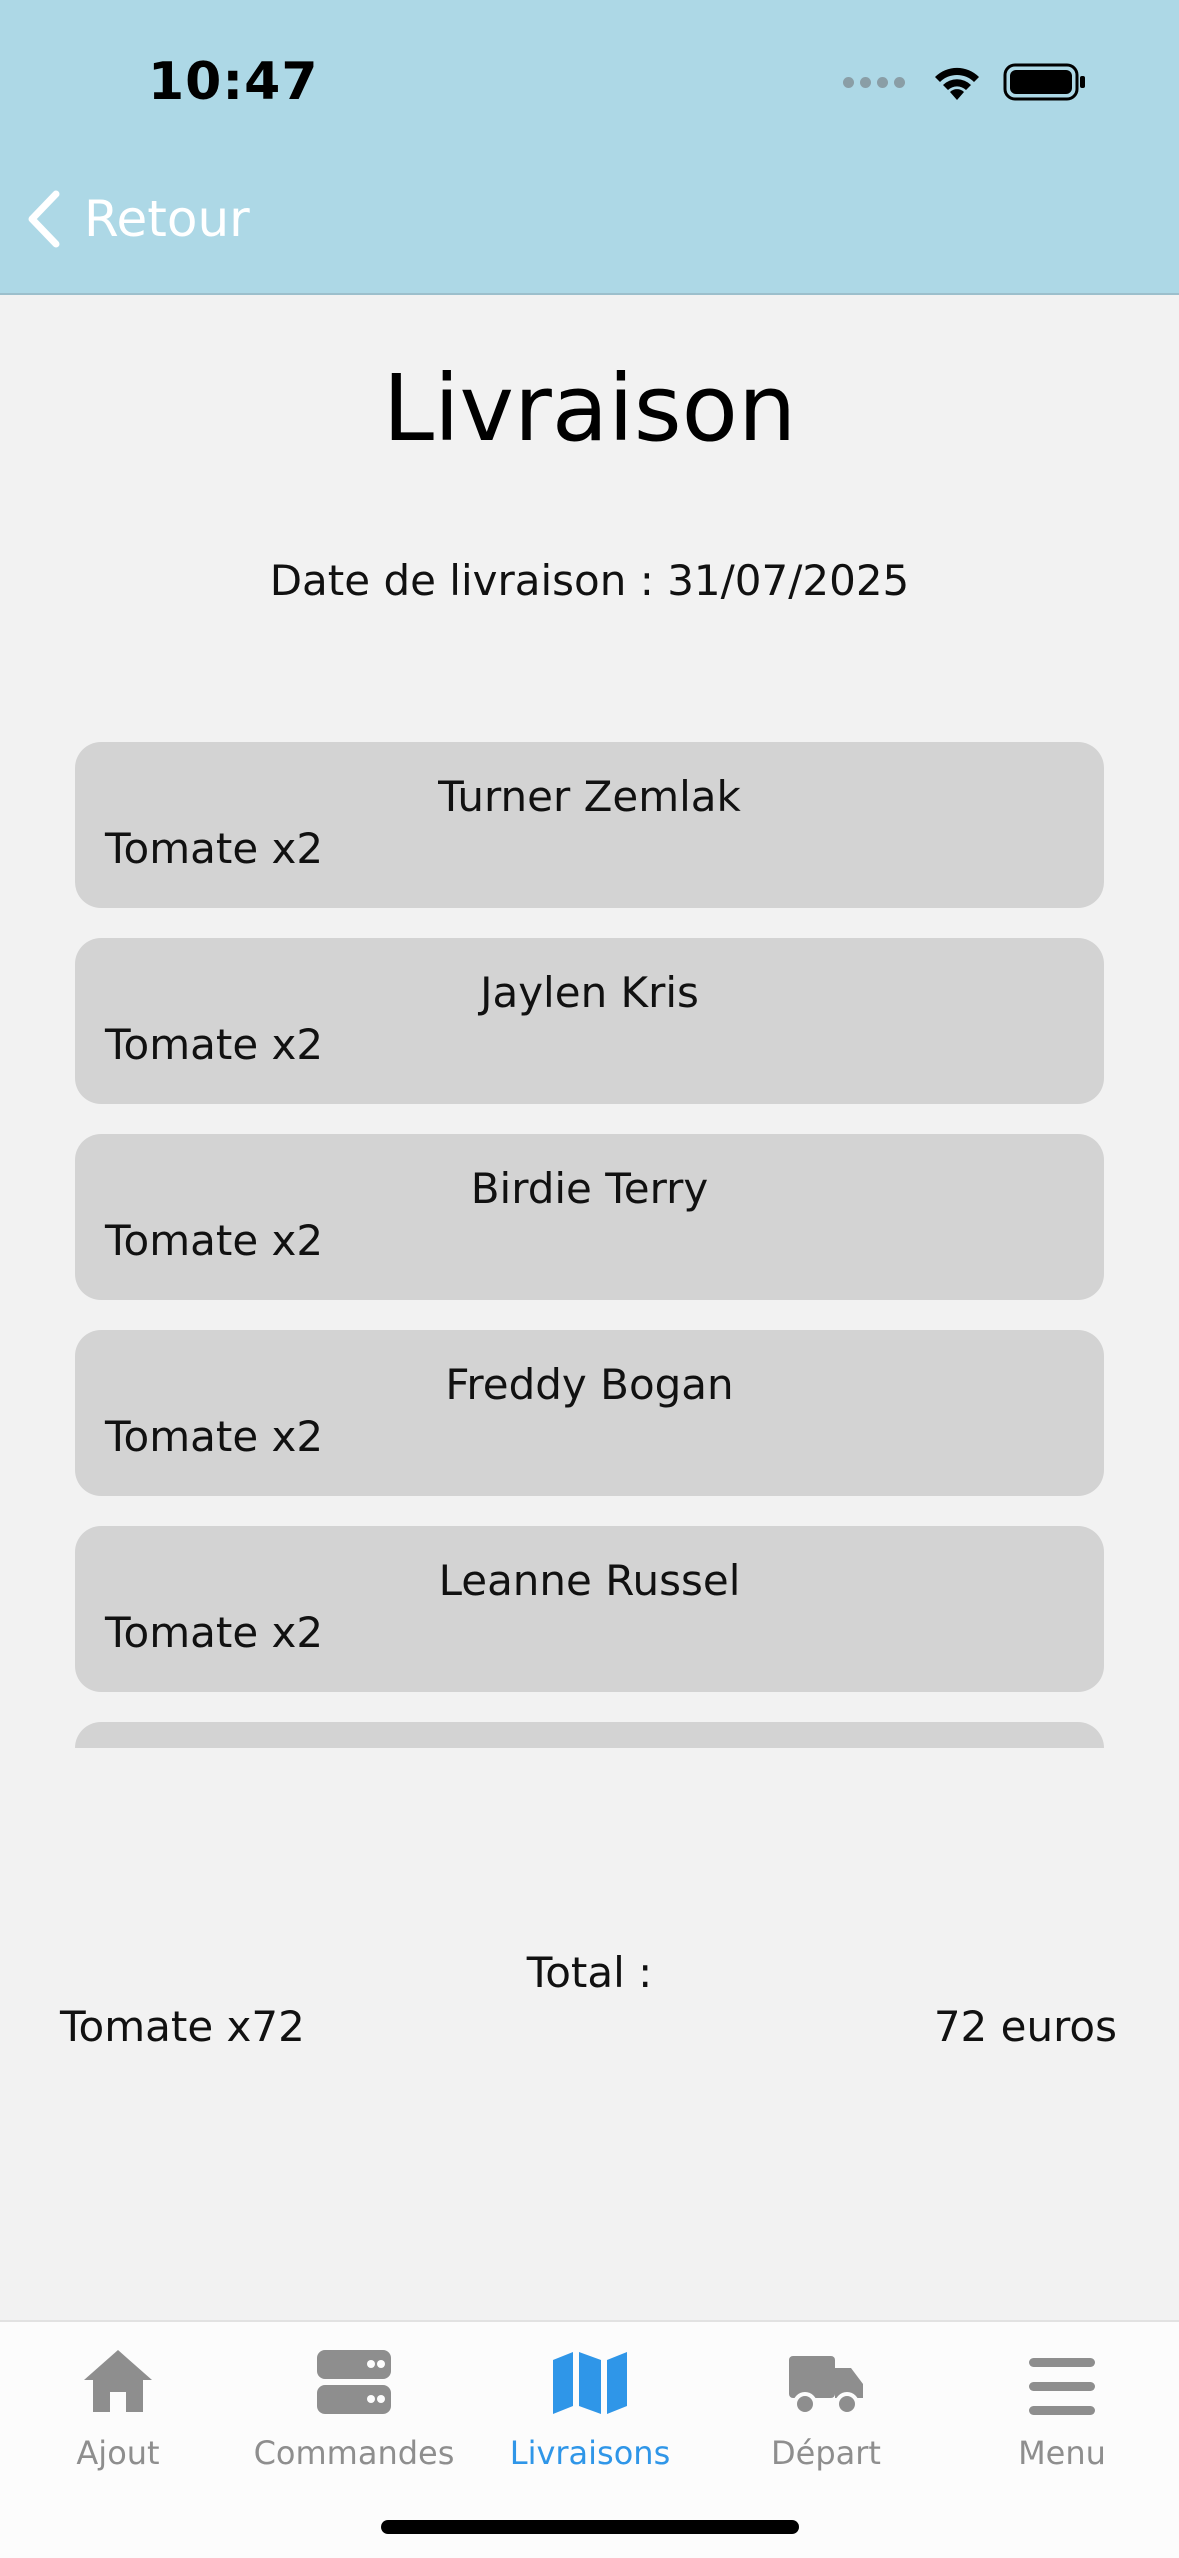  I want to click on page-title: Livraison, so click(589, 408).